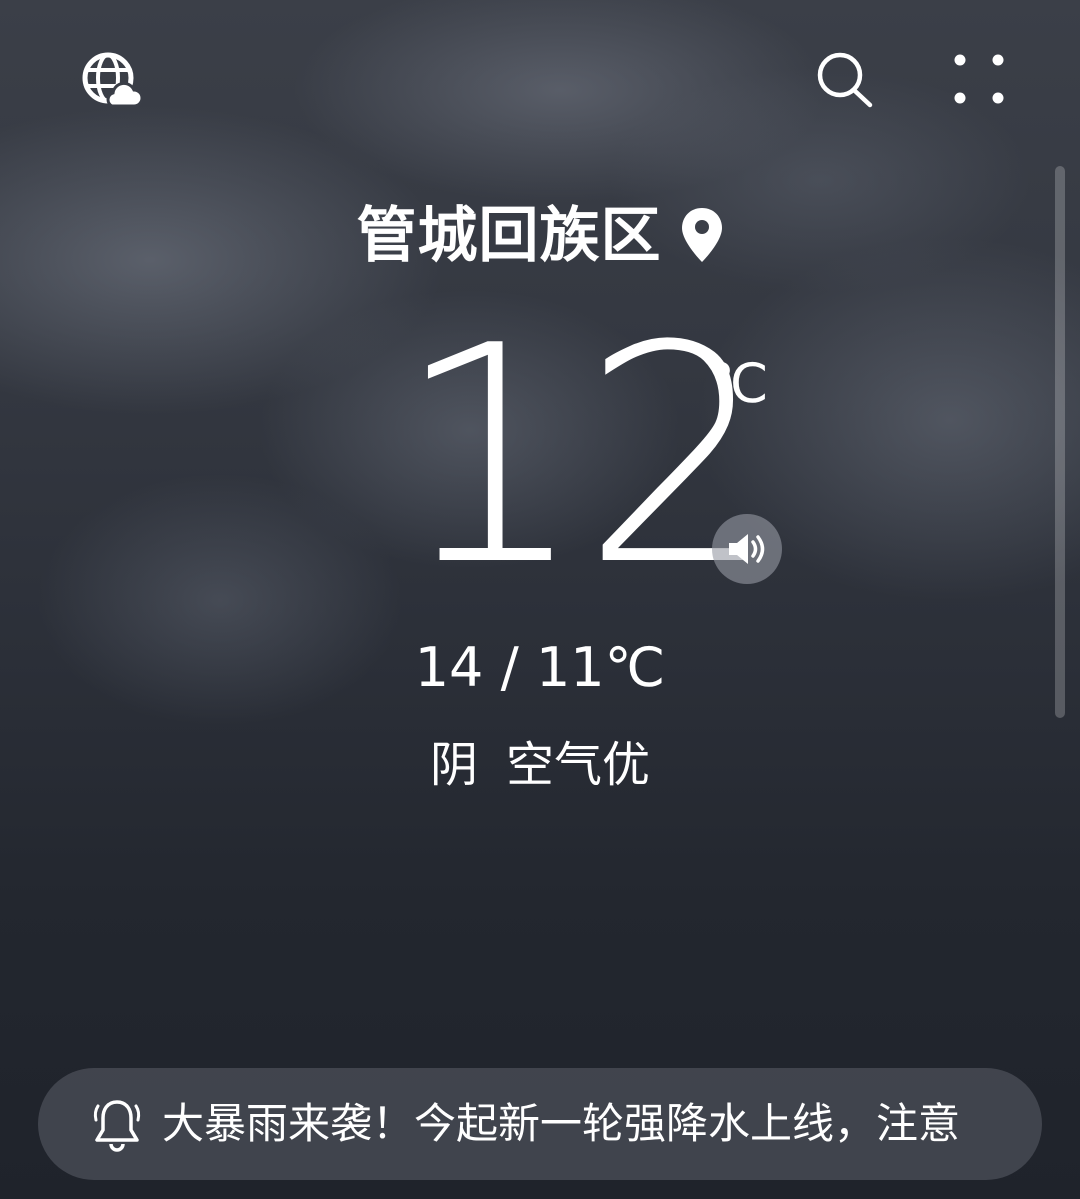 The width and height of the screenshot is (1080, 1199). What do you see at coordinates (509, 236) in the screenshot?
I see `location-name: 管城回族区` at bounding box center [509, 236].